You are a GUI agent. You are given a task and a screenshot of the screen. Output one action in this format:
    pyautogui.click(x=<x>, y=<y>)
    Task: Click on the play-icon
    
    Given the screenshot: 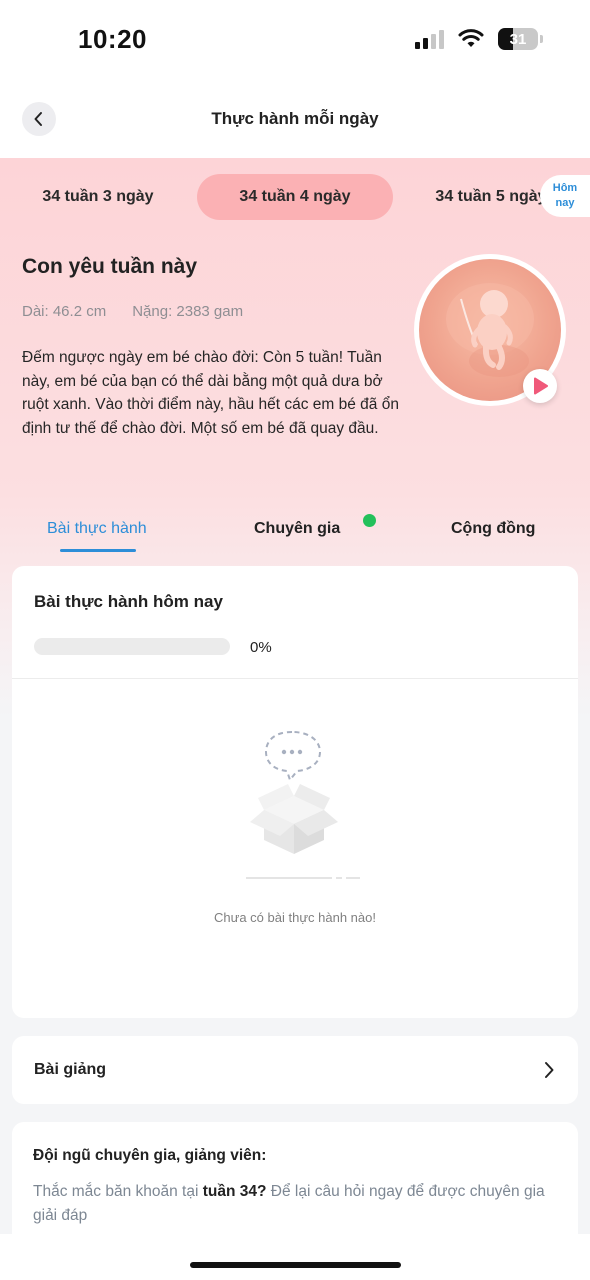 What is the action you would take?
    pyautogui.click(x=541, y=386)
    